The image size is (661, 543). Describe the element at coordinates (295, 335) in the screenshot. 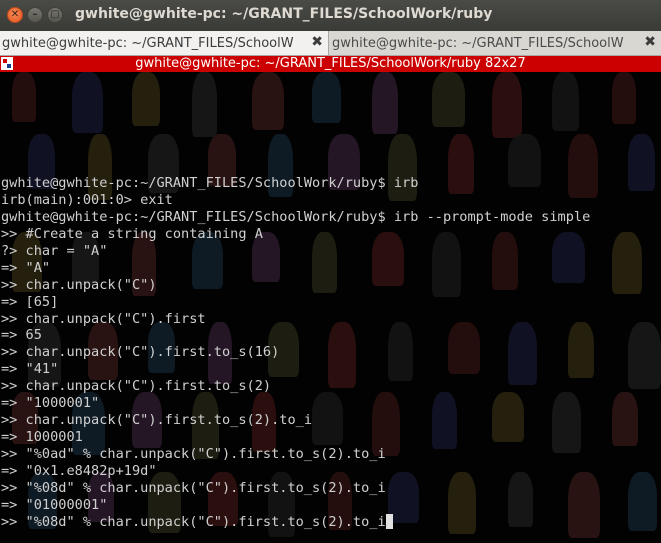

I see `terminal-line: => 65` at that location.